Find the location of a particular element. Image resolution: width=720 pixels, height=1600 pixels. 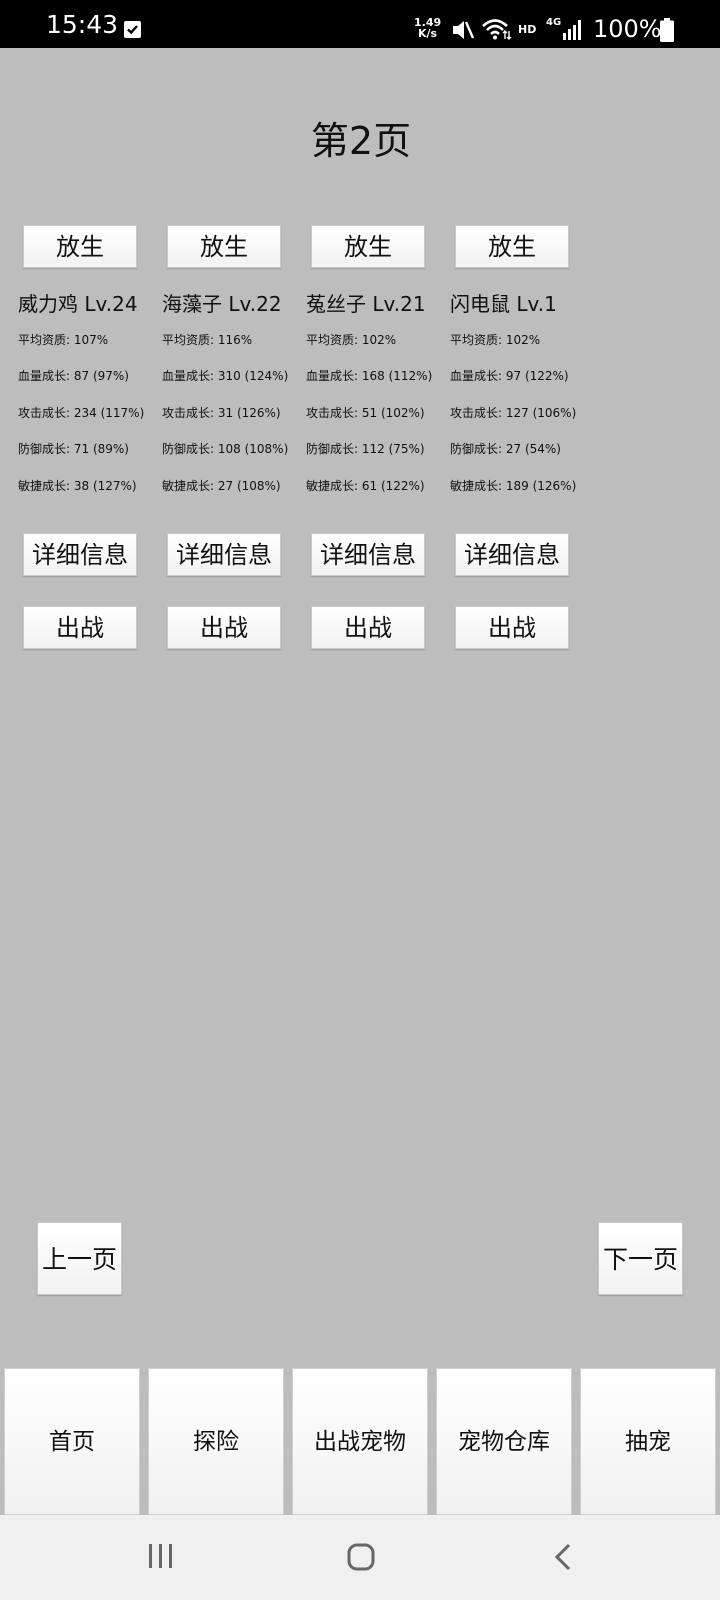

pet-name: 威力鸡 Lv.24 is located at coordinates (78, 304).